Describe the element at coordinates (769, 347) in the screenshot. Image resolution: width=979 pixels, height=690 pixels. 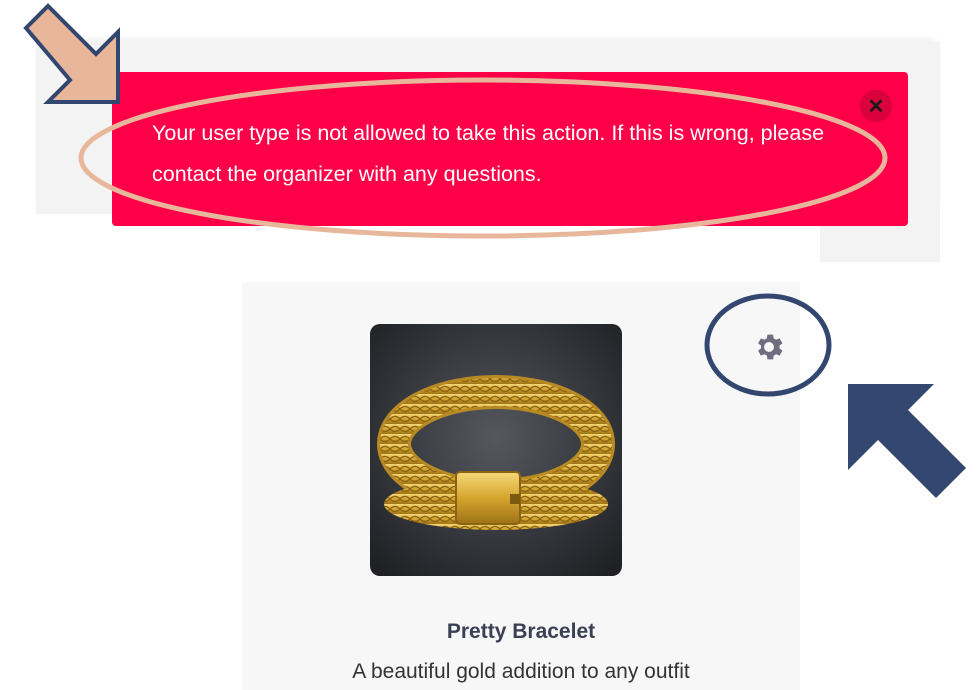
I see `gear-icon` at that location.